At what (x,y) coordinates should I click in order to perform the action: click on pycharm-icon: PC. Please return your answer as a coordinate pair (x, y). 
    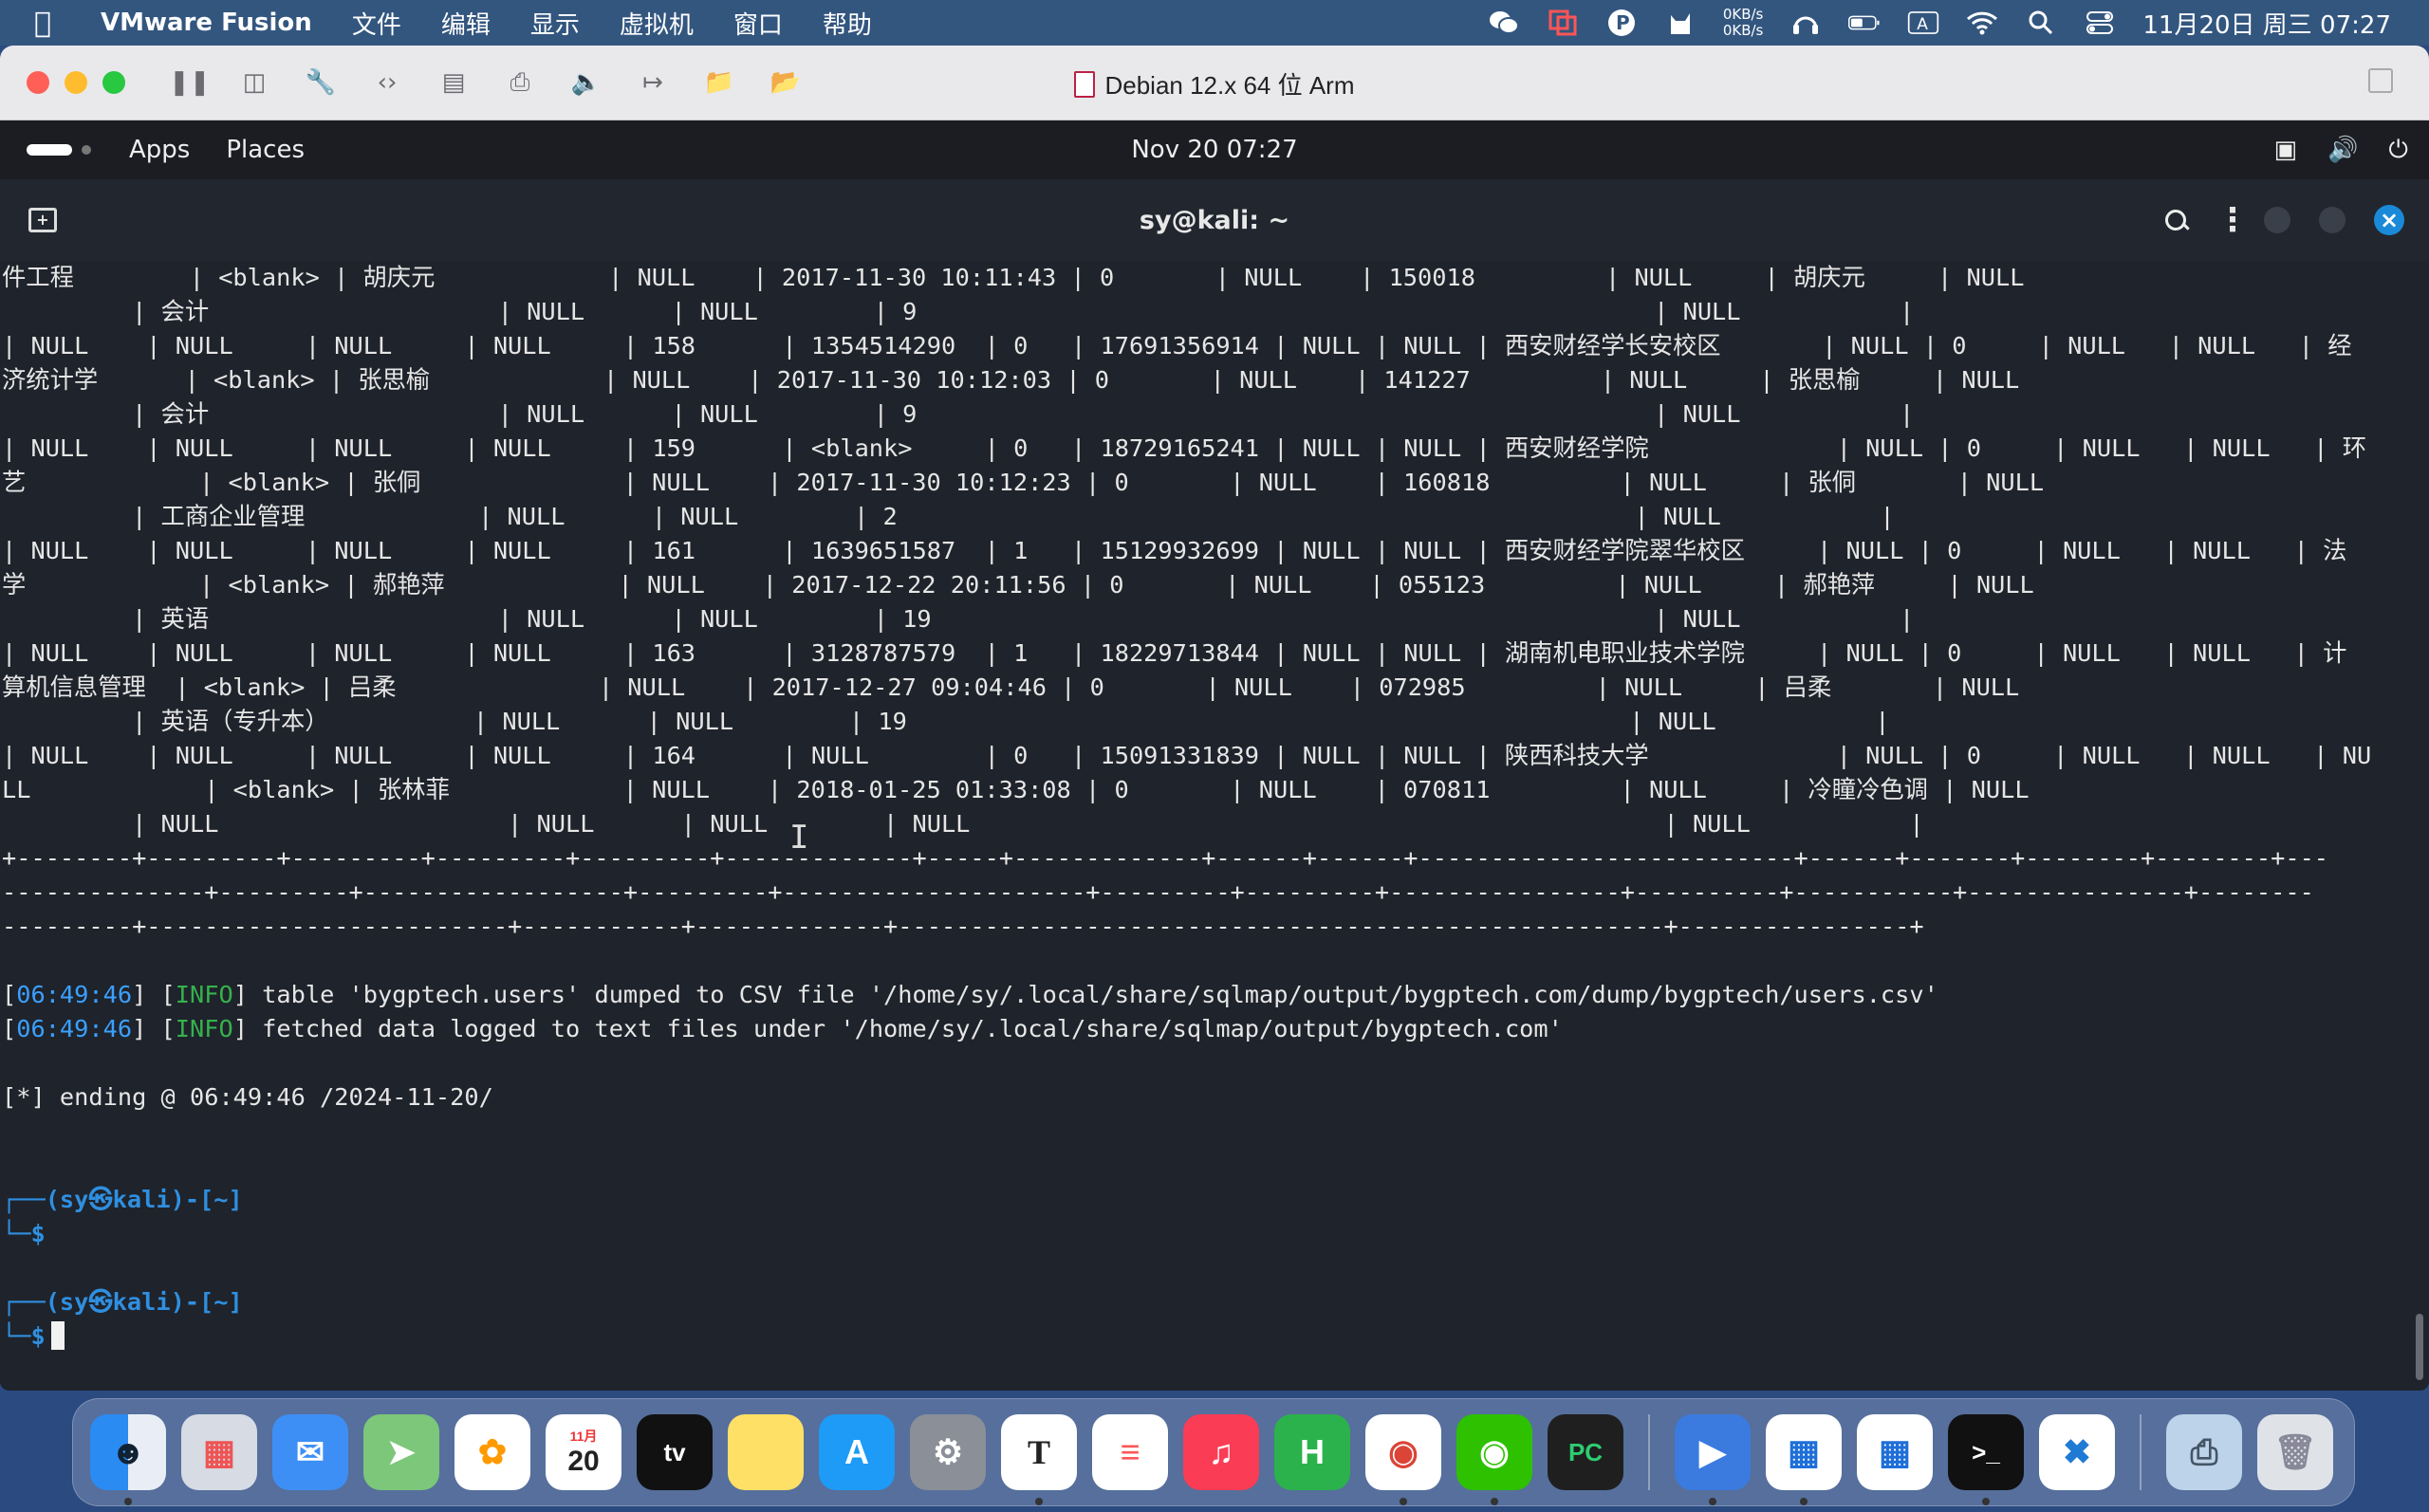
    Looking at the image, I should click on (1585, 1452).